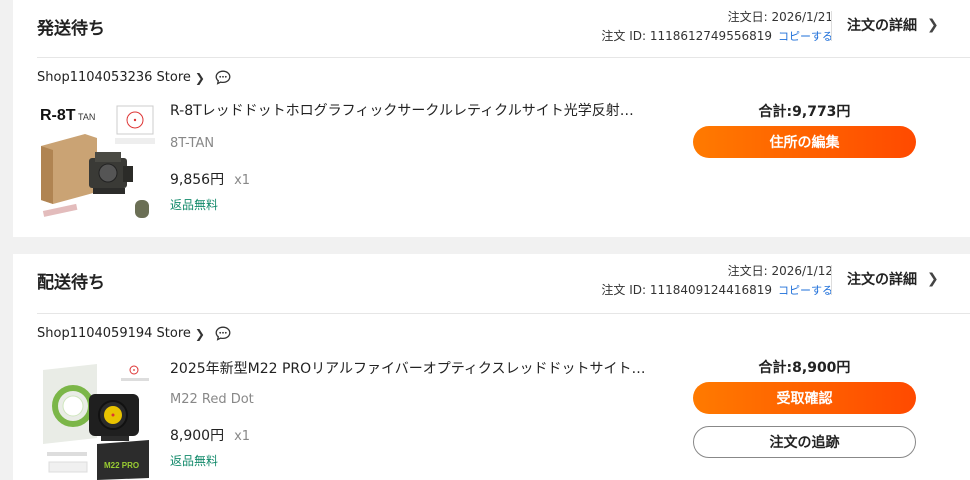  I want to click on shop-link: Shop1104059194 Store ❯, so click(134, 333).